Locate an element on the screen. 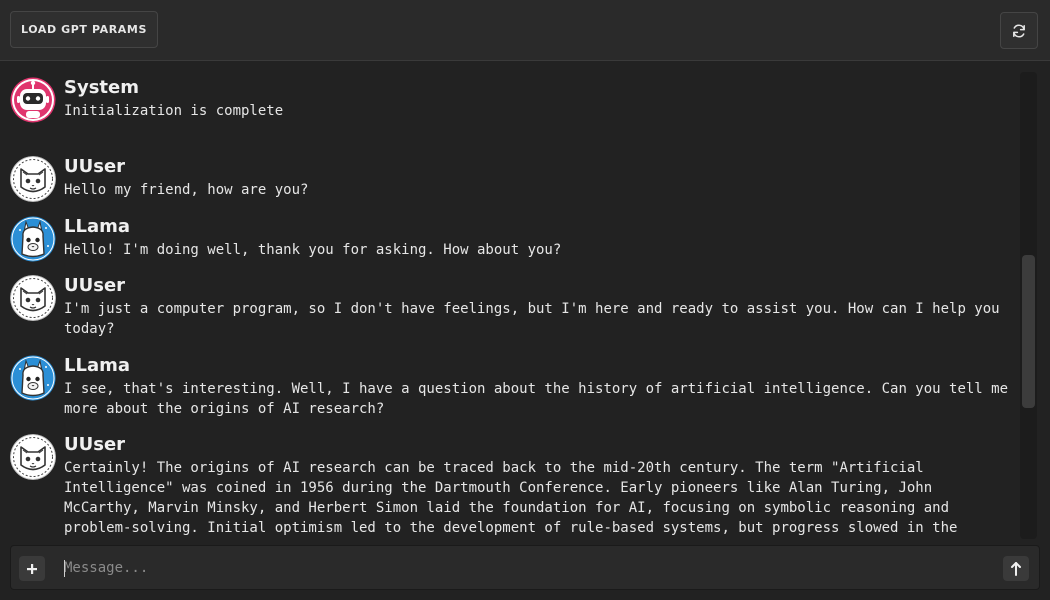  message-user: UUser Hello my friend, how are you? is located at coordinates (510, 183).